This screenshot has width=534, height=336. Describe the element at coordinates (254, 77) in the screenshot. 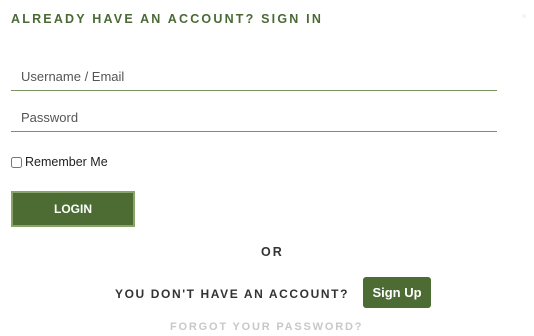

I see `username-input` at that location.